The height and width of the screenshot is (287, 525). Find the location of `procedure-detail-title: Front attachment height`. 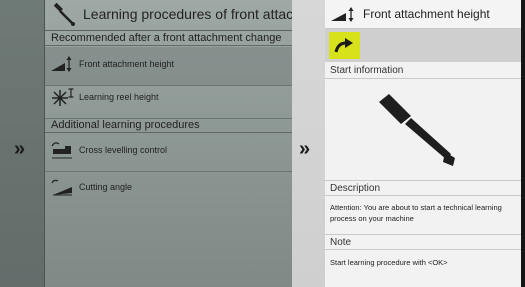

procedure-detail-title: Front attachment height is located at coordinates (426, 14).